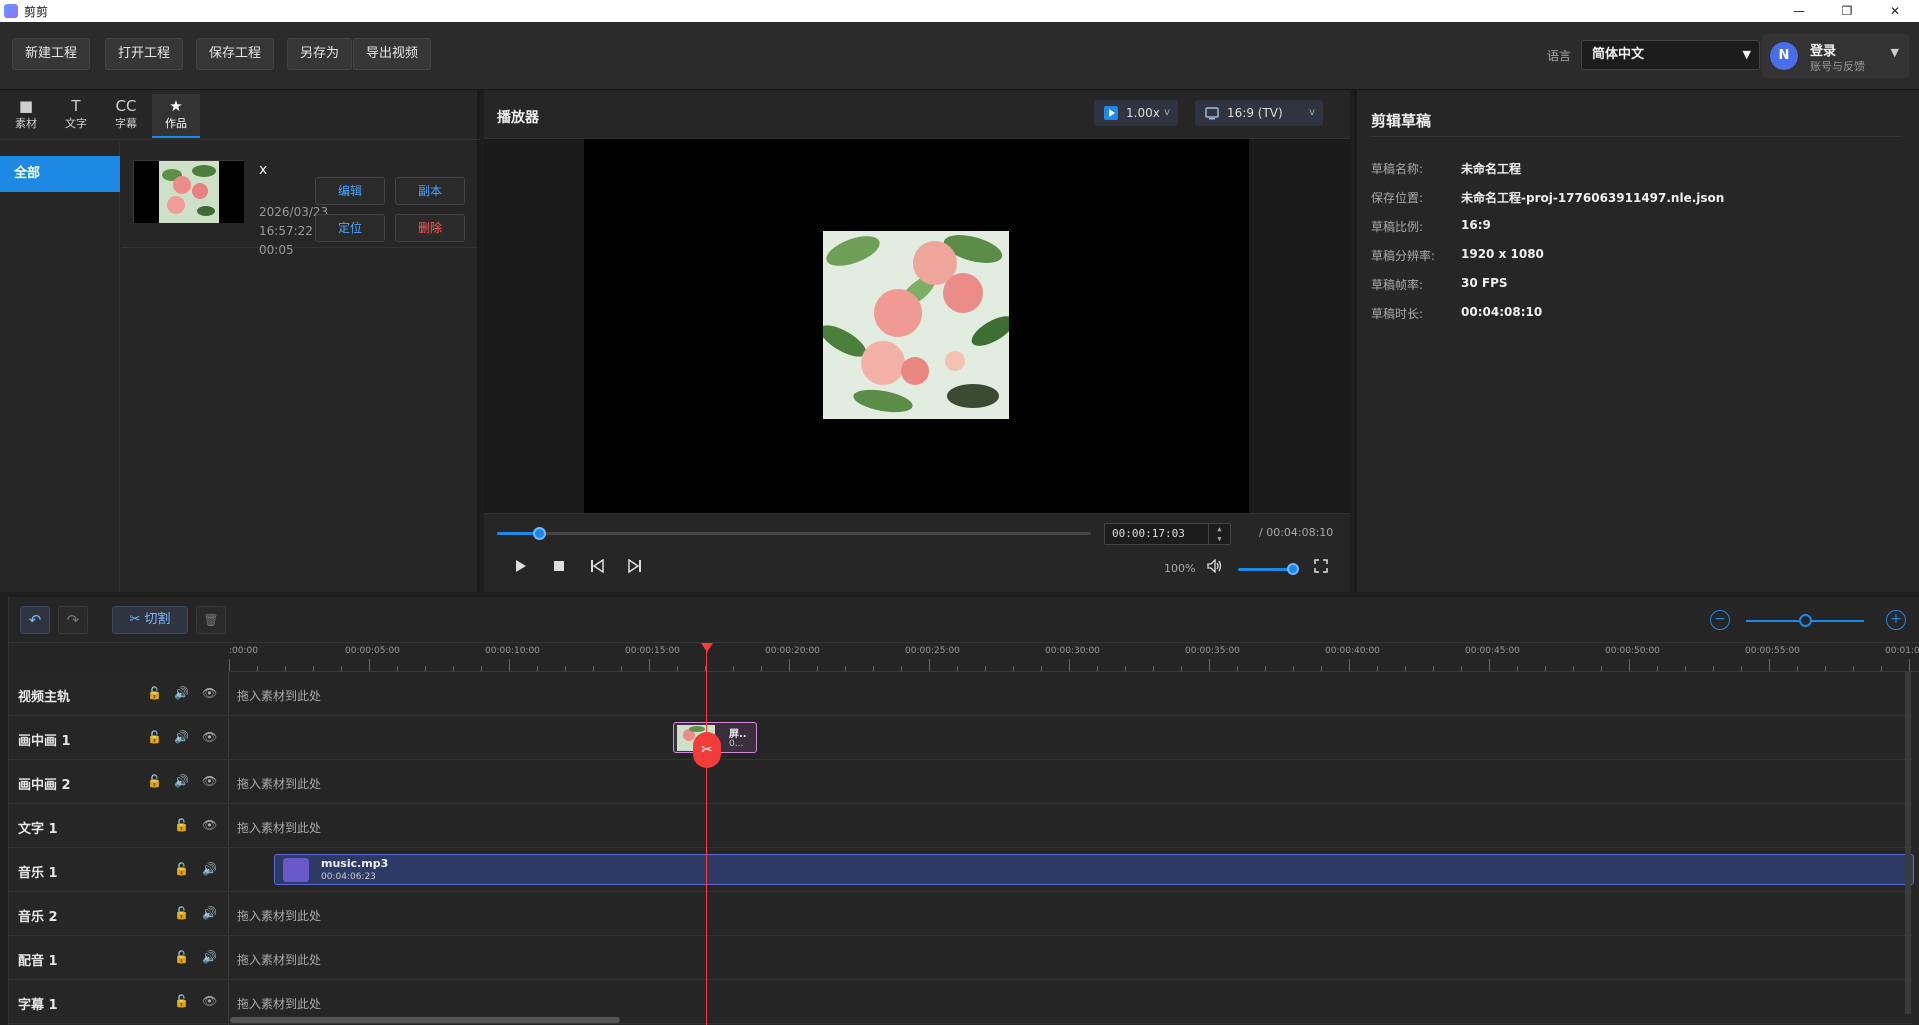 The image size is (1919, 1025). I want to click on export-video-button: 导出视频, so click(392, 54).